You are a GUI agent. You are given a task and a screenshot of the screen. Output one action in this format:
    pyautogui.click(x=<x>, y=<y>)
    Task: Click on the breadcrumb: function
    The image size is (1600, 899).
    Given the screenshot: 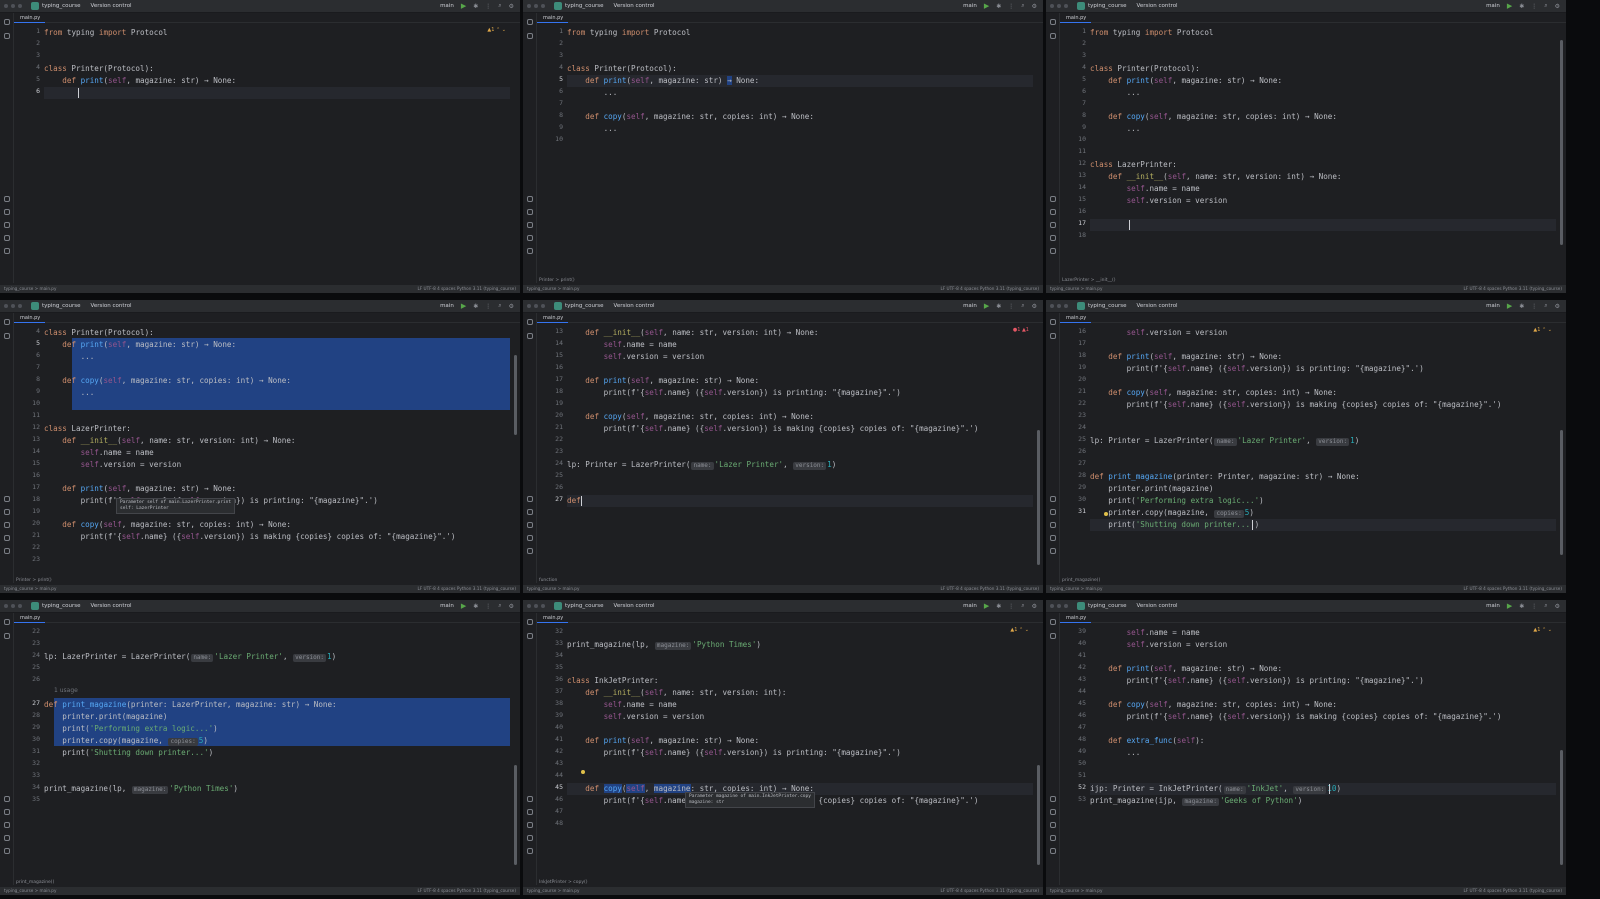 What is the action you would take?
    pyautogui.click(x=548, y=580)
    